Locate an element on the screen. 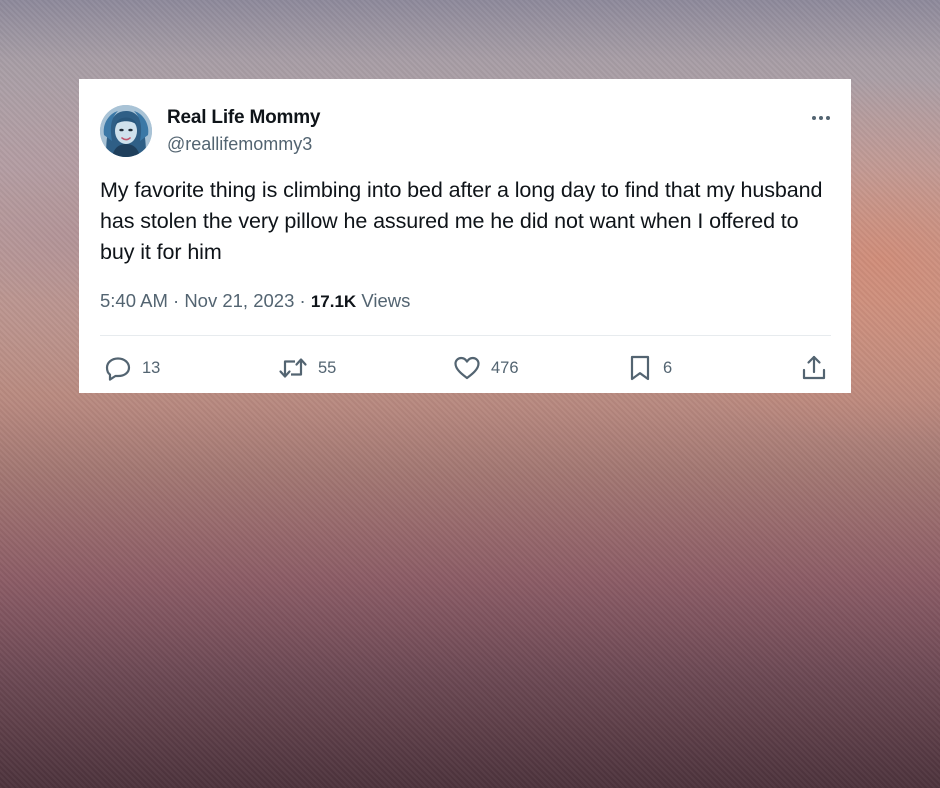 The height and width of the screenshot is (788, 940). like-button: 476 is located at coordinates (486, 368).